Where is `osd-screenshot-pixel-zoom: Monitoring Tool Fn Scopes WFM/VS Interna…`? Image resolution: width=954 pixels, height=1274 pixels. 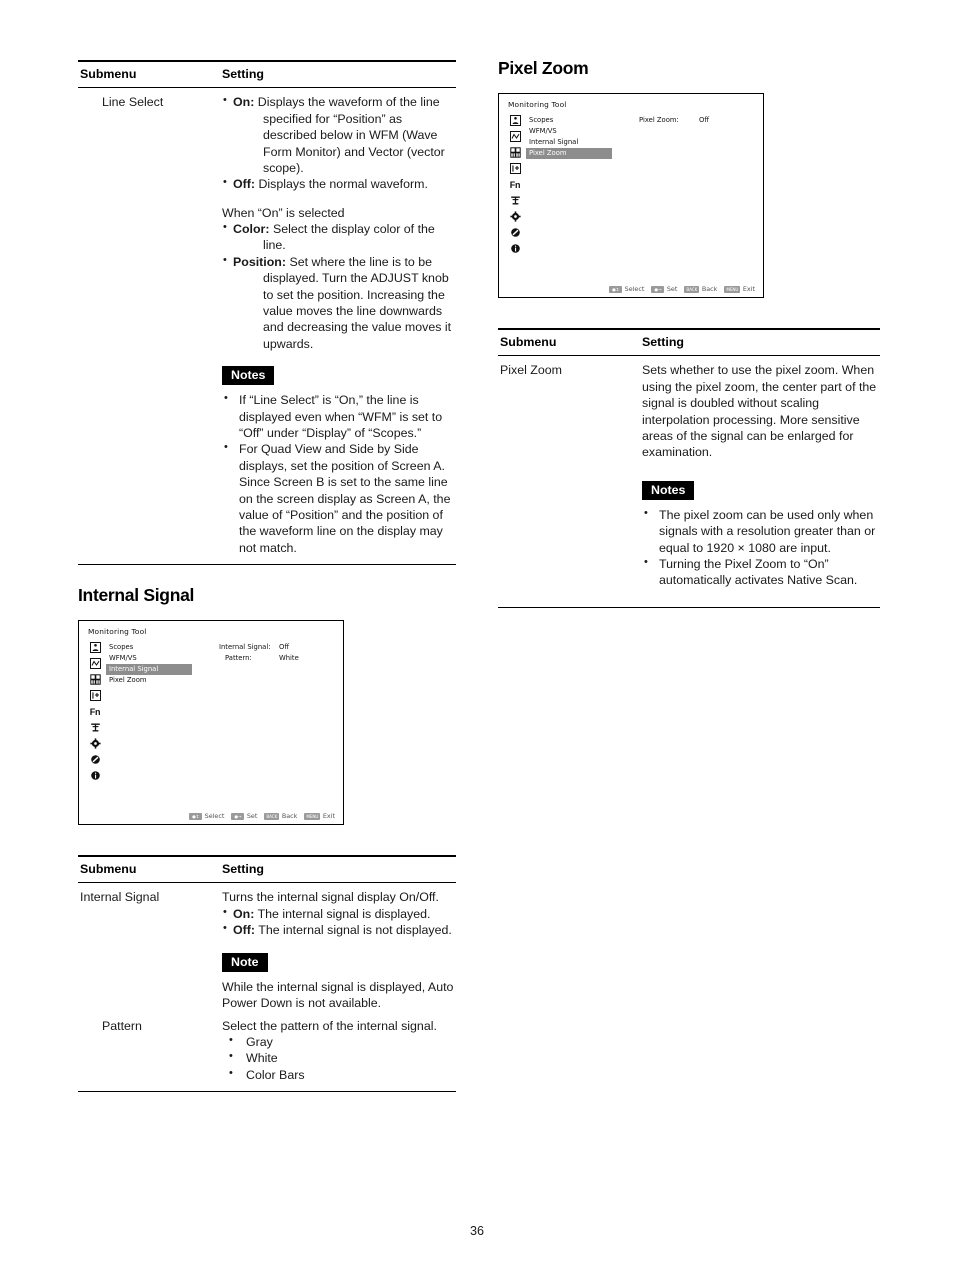
osd-screenshot-pixel-zoom: Monitoring Tool Fn Scopes WFM/VS Interna… is located at coordinates (631, 195).